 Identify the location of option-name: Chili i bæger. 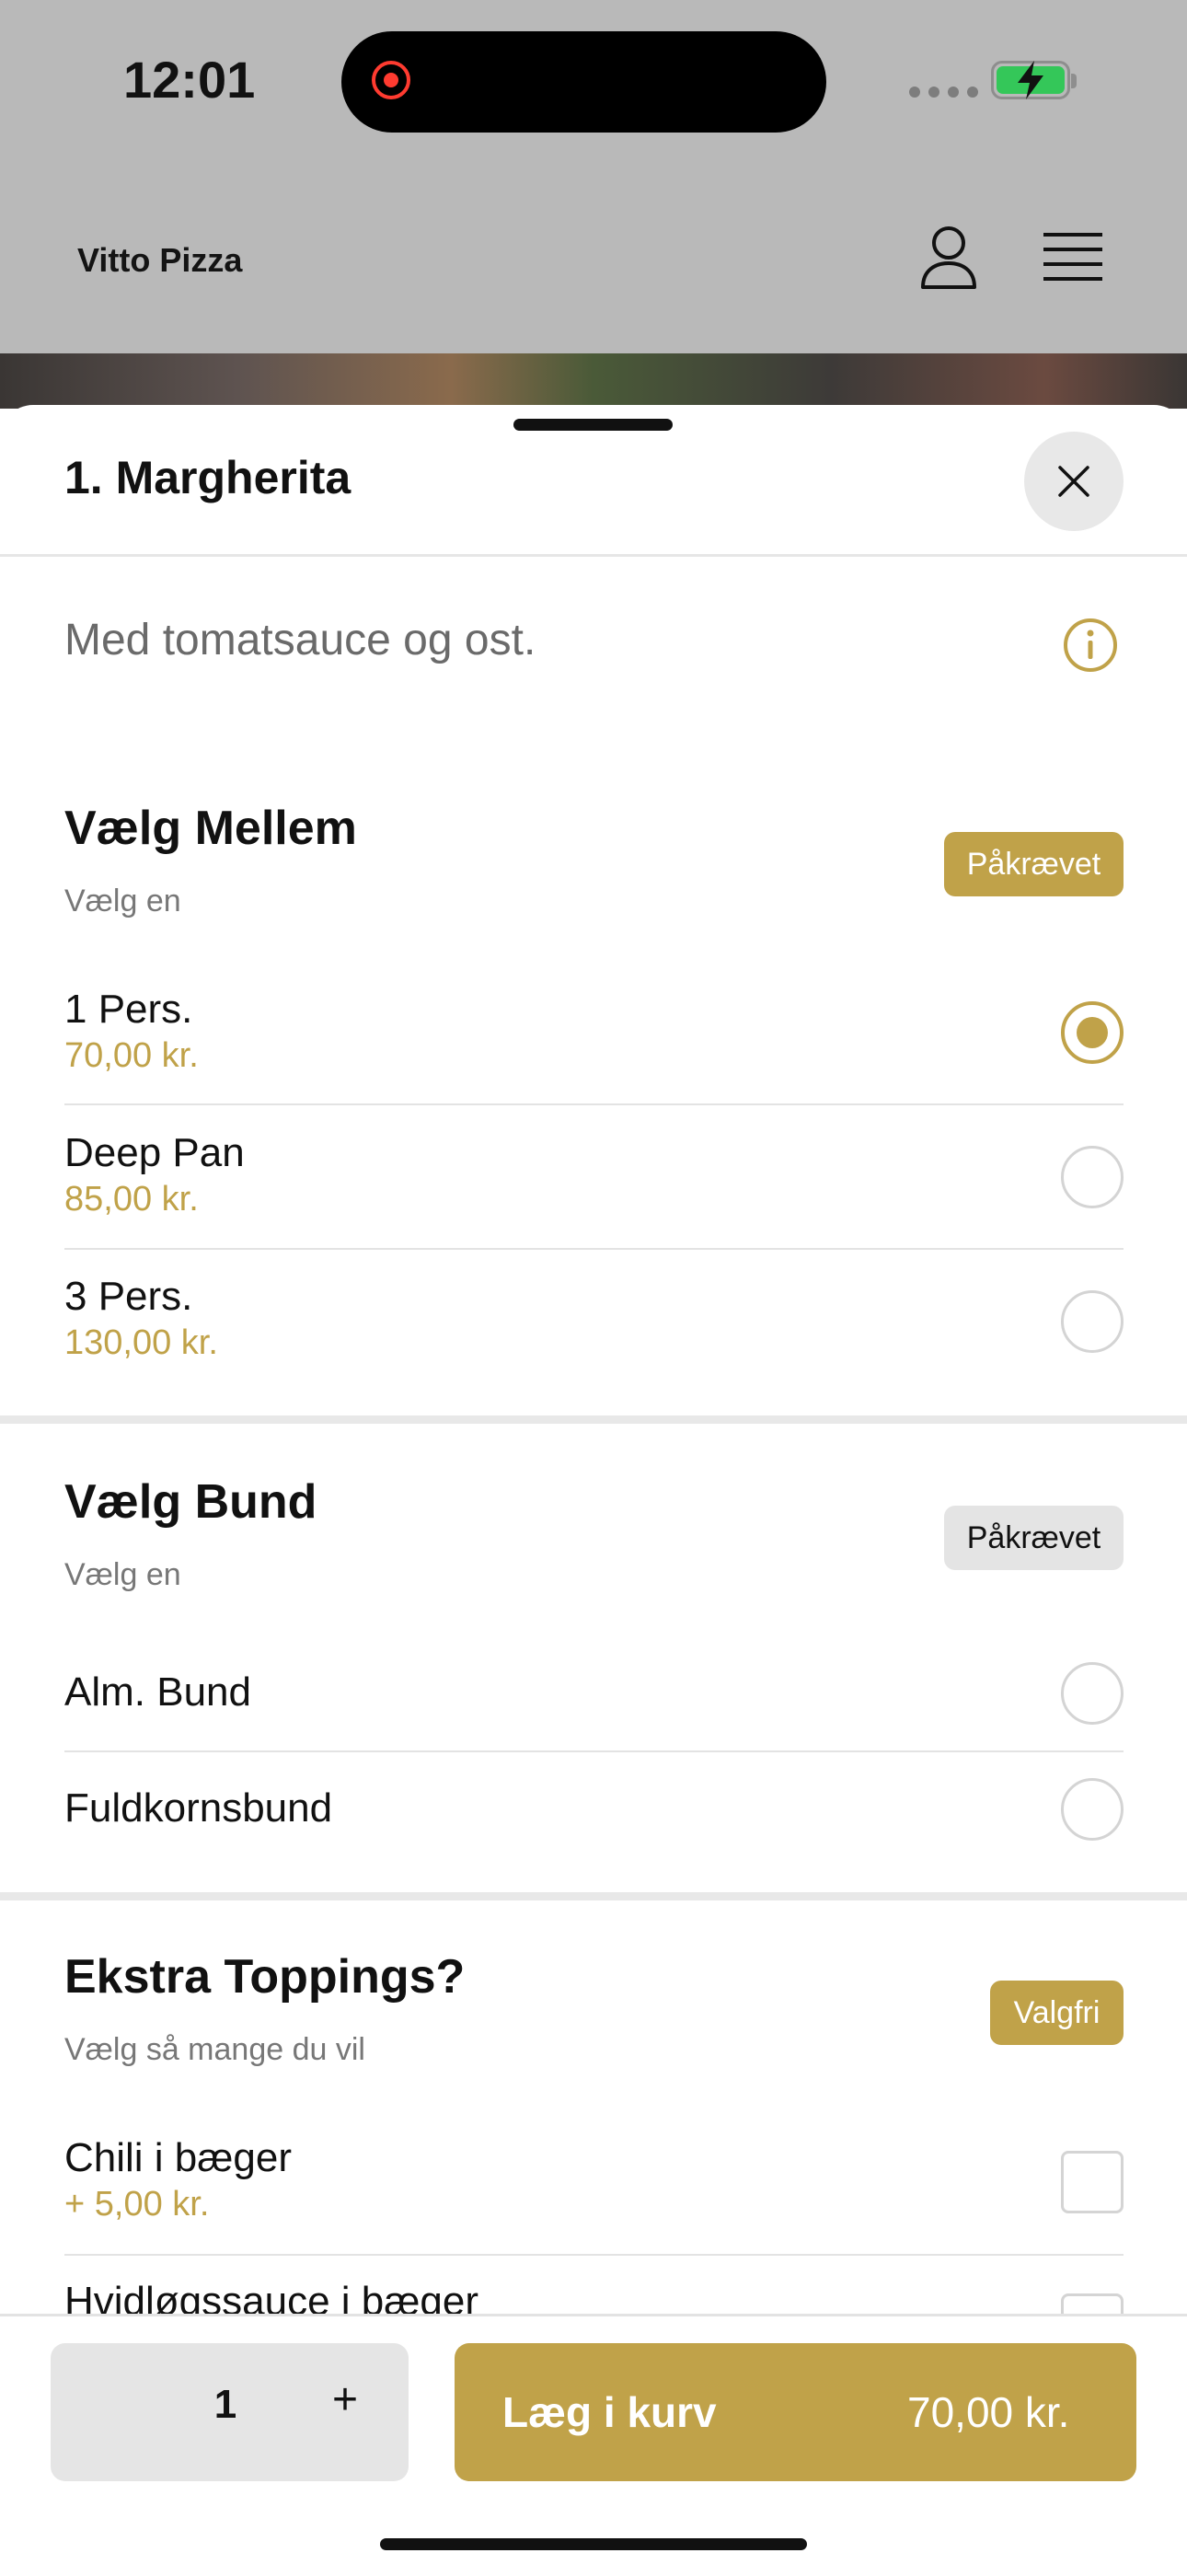
(178, 2158).